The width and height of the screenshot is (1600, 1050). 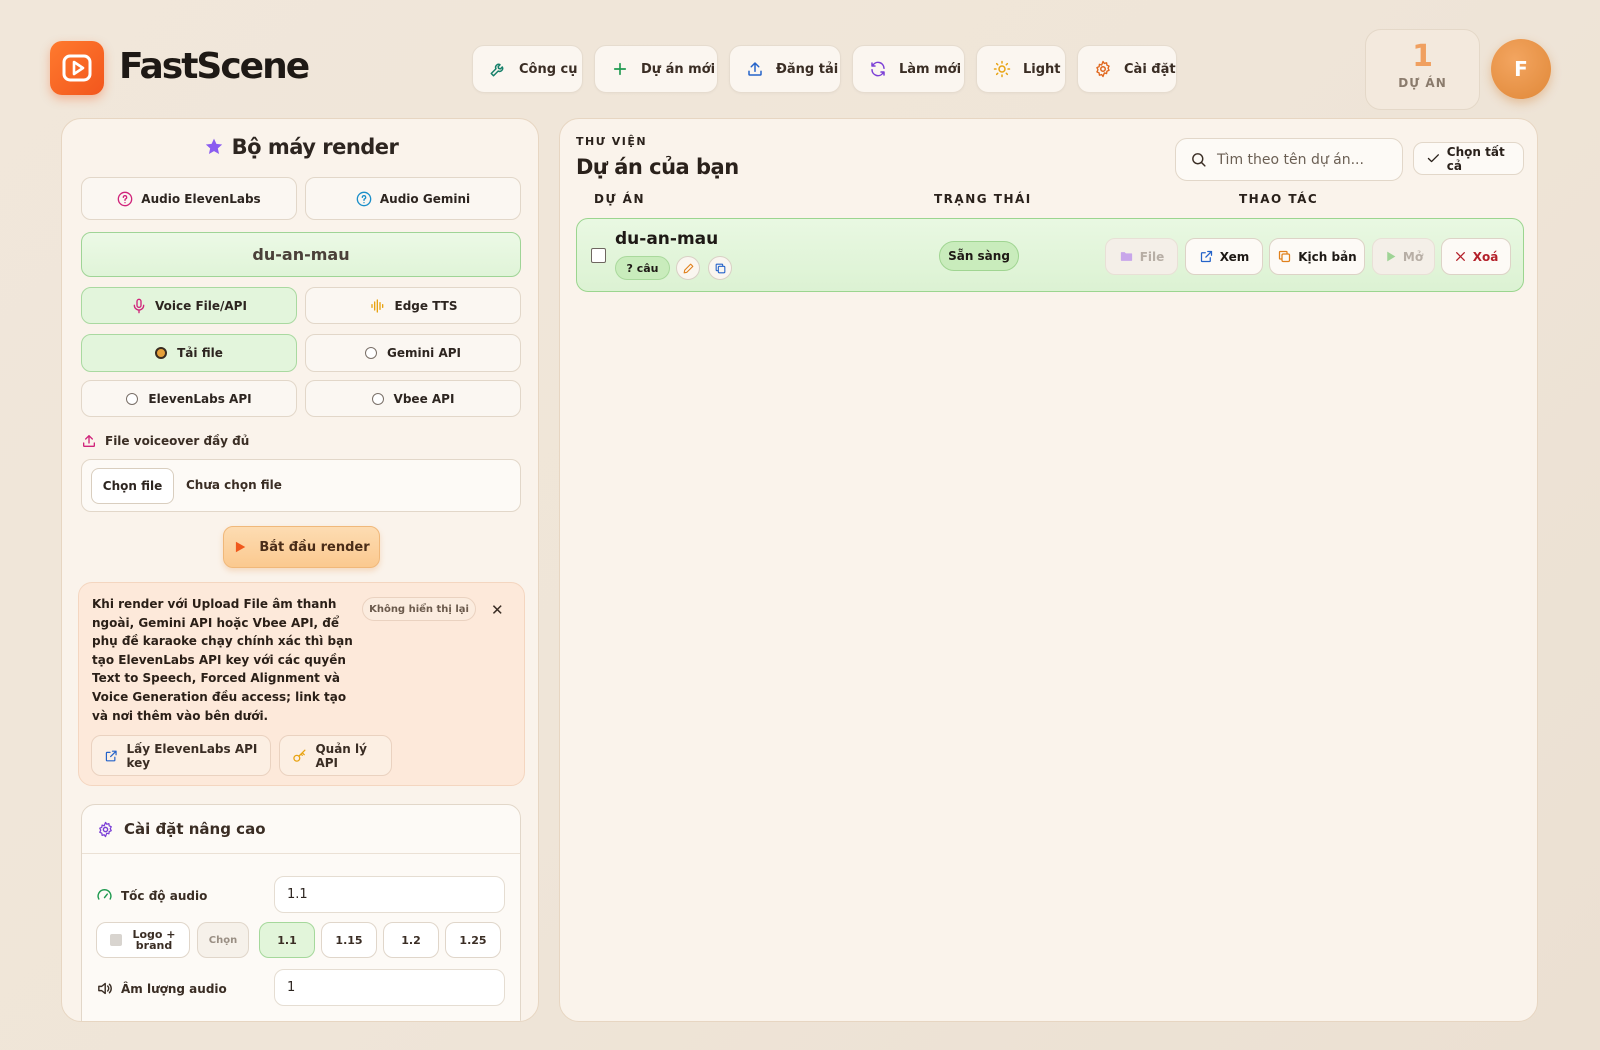 I want to click on get-elevenlabs-key-button: Lấy ElevenLabs API key, so click(x=181, y=755).